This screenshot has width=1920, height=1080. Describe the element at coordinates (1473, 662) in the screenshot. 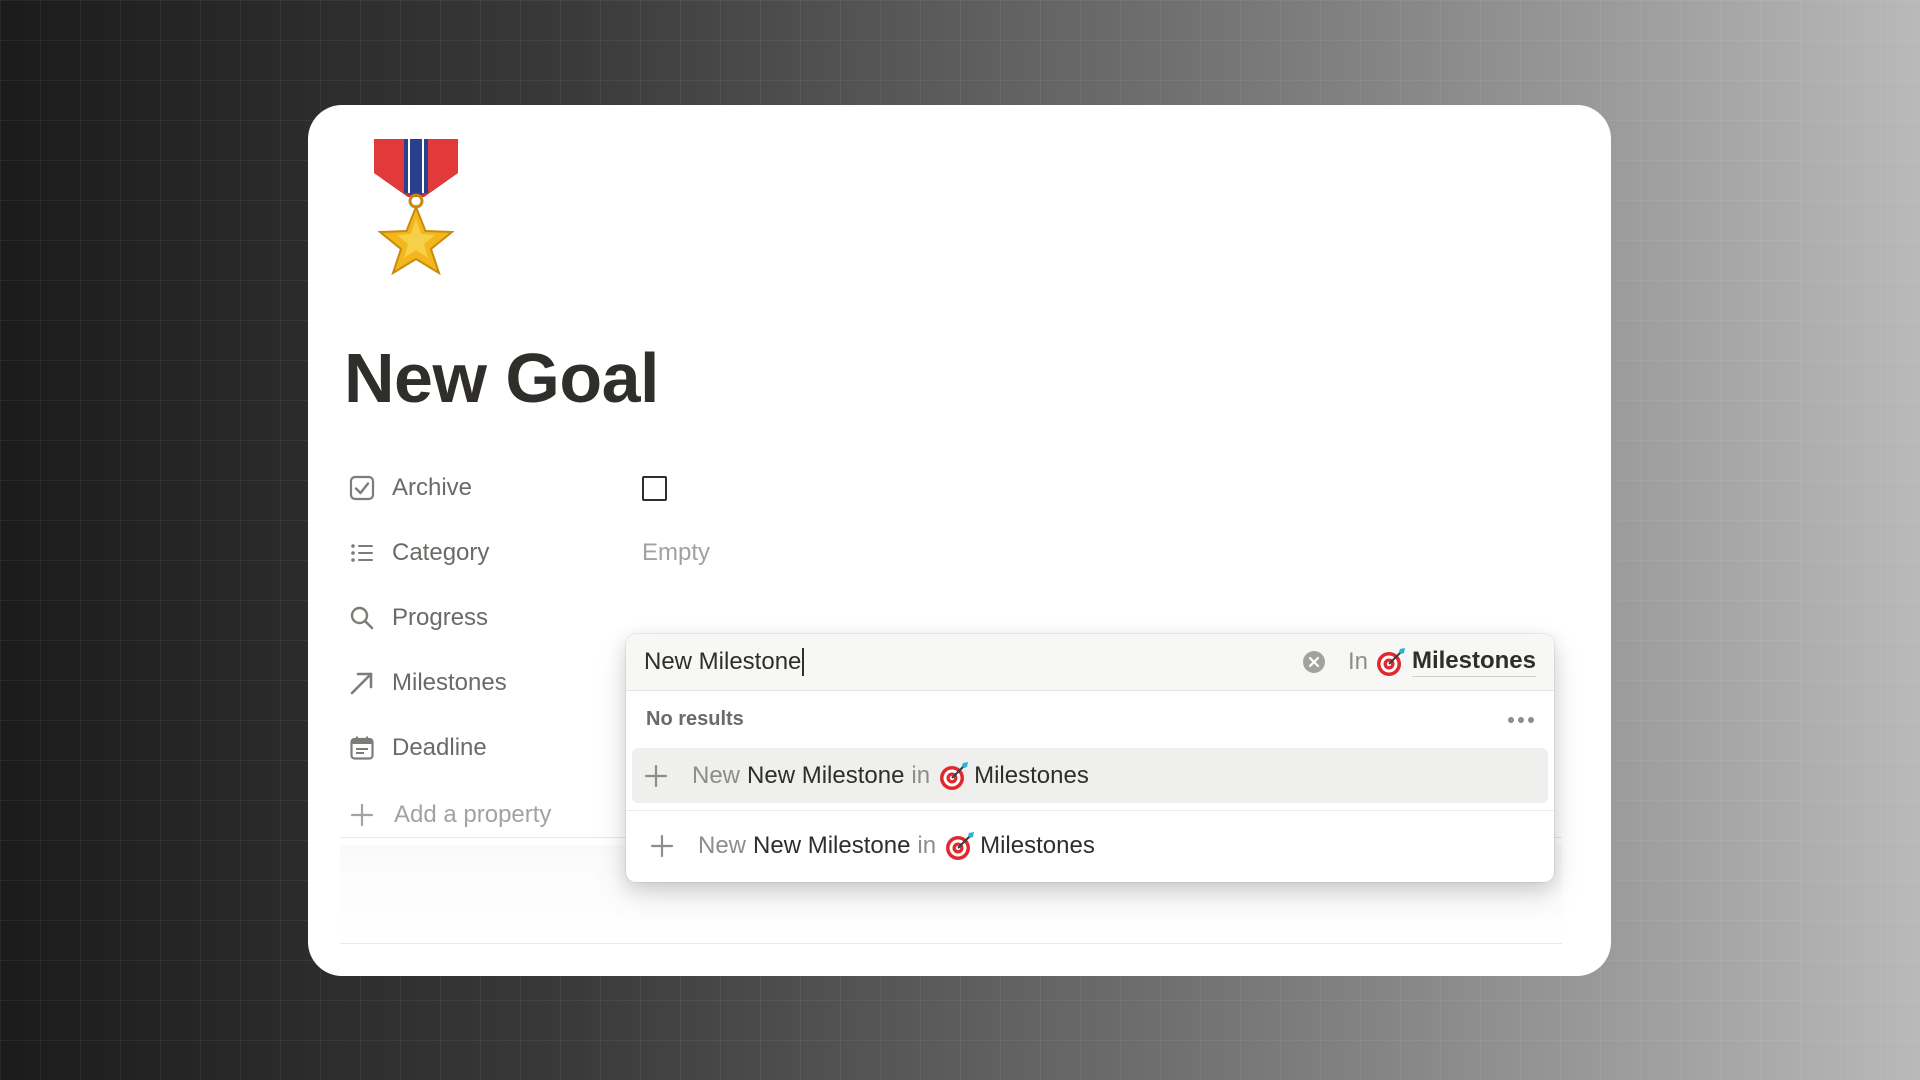

I see `target-database-link: Milestones` at that location.